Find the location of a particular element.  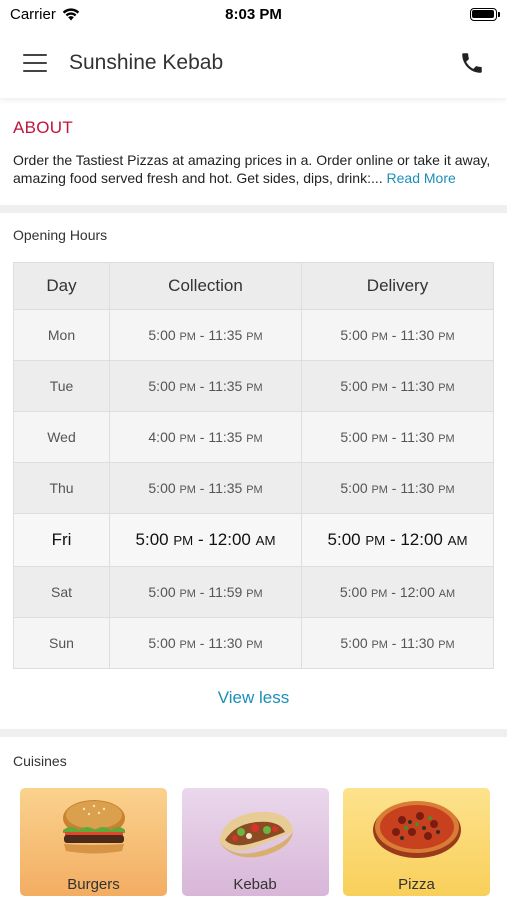

phone-icon is located at coordinates (472, 63).